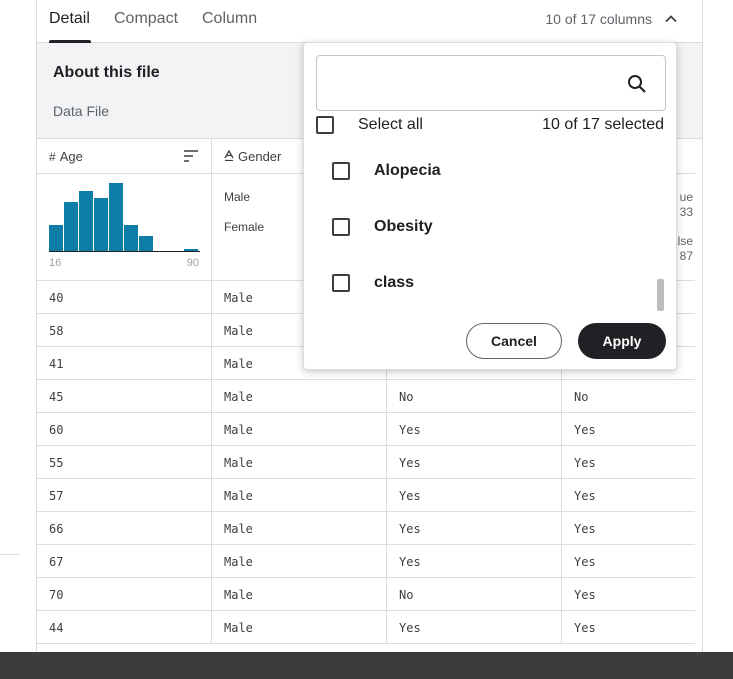  I want to click on numeric-type-icon: #, so click(52, 156).